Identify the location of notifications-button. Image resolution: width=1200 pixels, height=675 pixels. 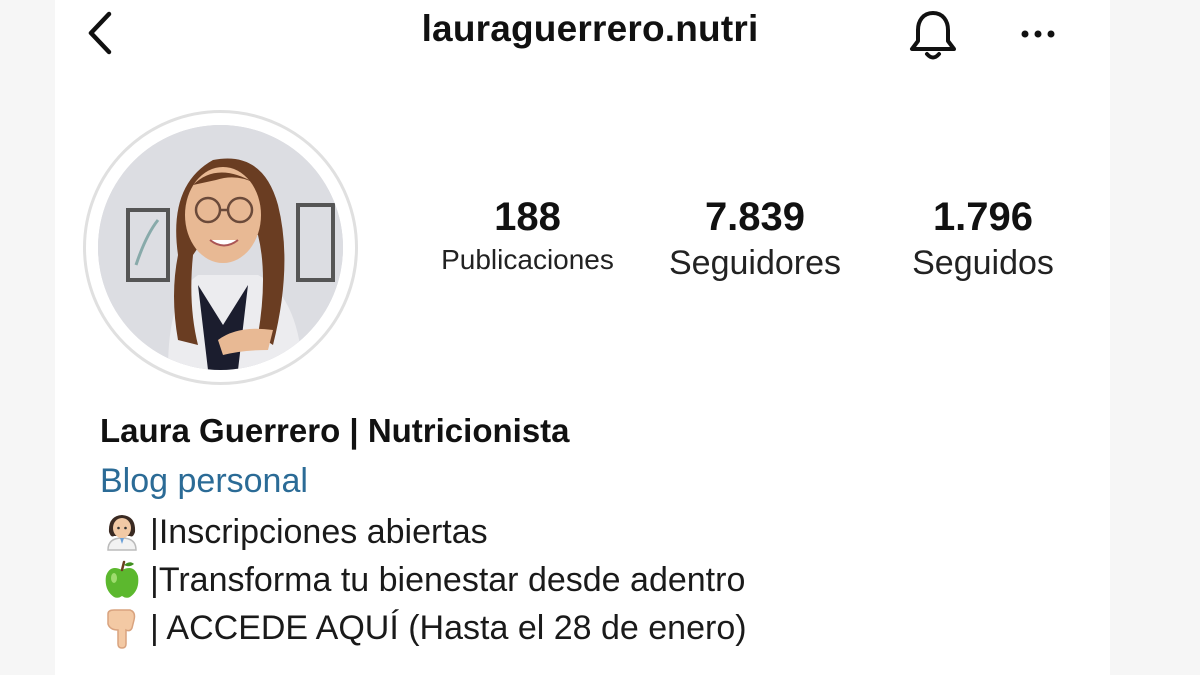
(933, 35).